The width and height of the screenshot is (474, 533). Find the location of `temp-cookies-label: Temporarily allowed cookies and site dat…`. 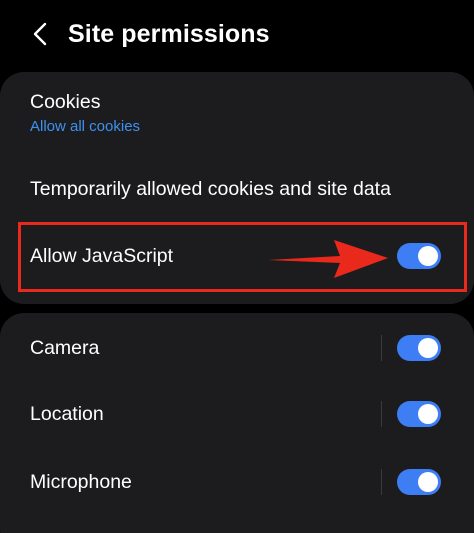

temp-cookies-label: Temporarily allowed cookies and site dat… is located at coordinates (210, 189).